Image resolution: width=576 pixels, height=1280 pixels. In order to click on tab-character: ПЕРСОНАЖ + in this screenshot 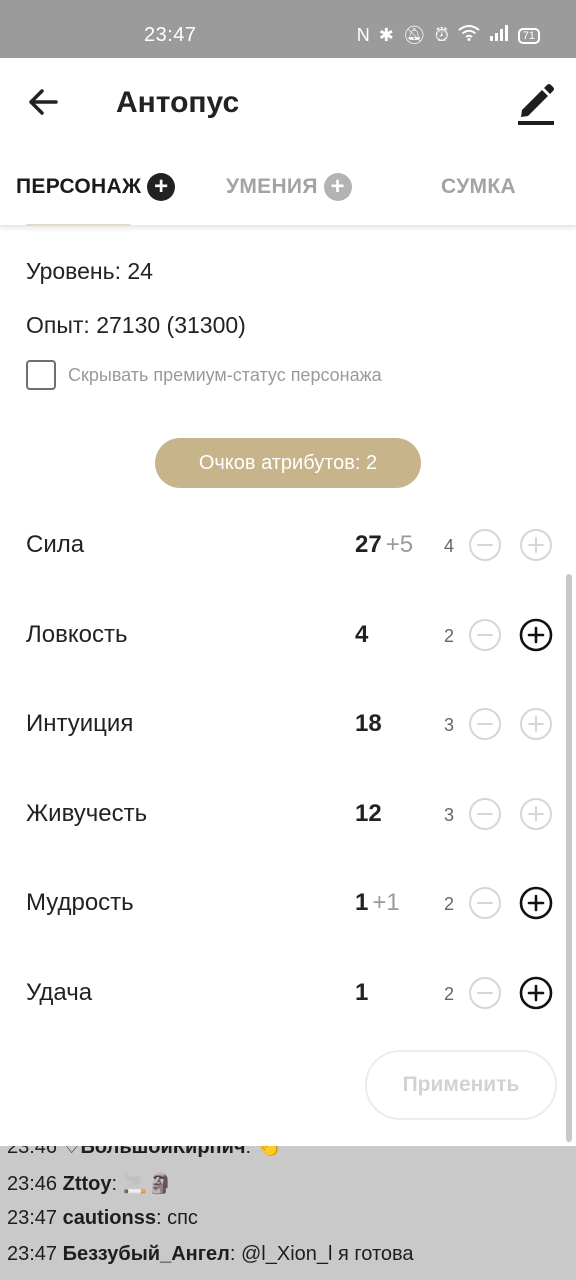, I will do `click(96, 187)`.